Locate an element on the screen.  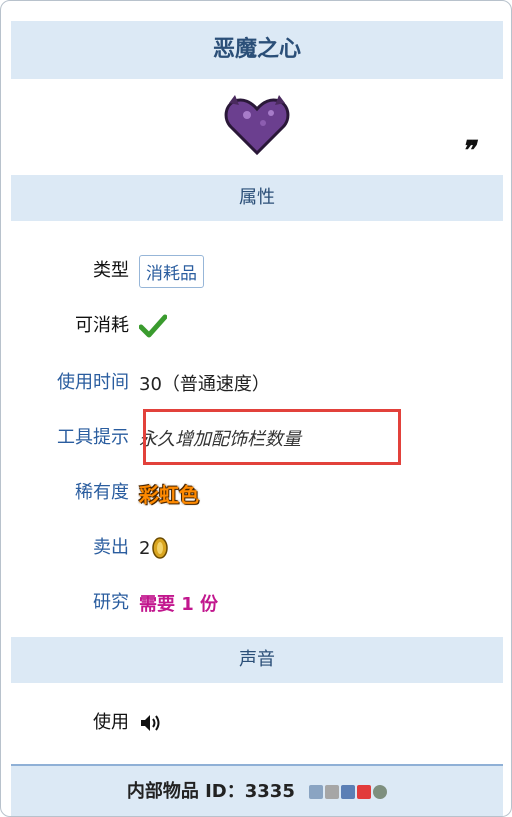
rarity-label-link: 稀有度 is located at coordinates (102, 493).